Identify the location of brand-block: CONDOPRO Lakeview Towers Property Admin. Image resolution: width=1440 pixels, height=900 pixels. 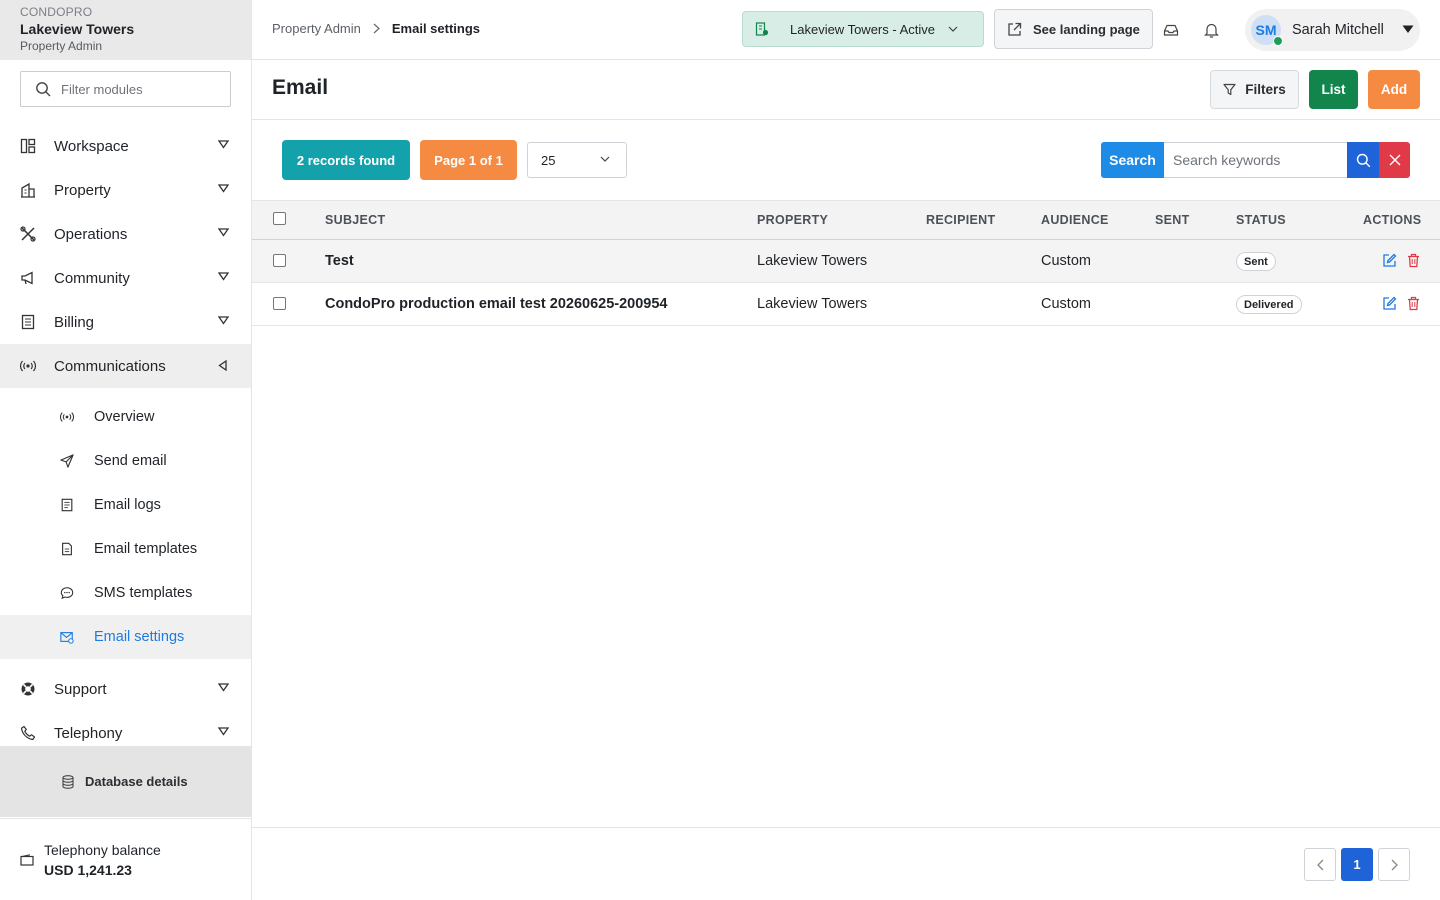
(125, 30).